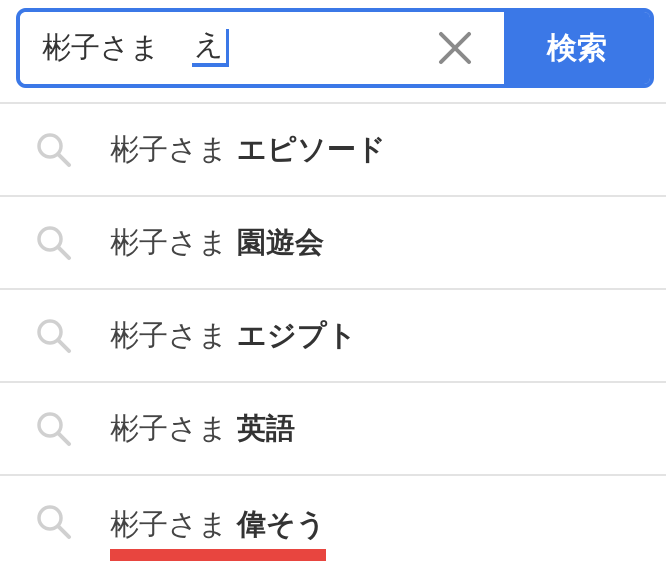 The height and width of the screenshot is (567, 666). What do you see at coordinates (577, 48) in the screenshot?
I see `search-button: 検索` at bounding box center [577, 48].